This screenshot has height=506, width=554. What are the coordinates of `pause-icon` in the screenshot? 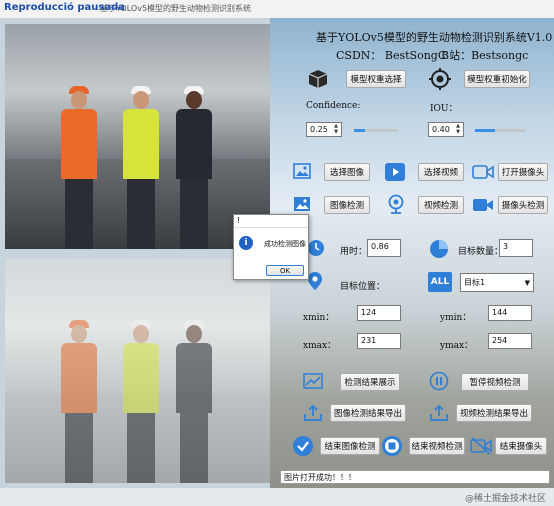 It's located at (439, 381).